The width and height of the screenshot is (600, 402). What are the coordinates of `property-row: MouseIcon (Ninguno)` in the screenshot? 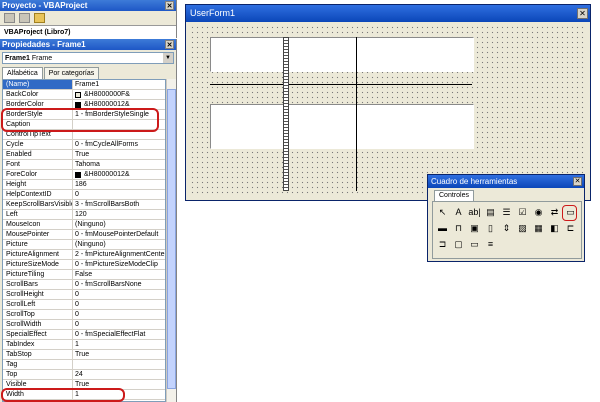 It's located at (84, 225).